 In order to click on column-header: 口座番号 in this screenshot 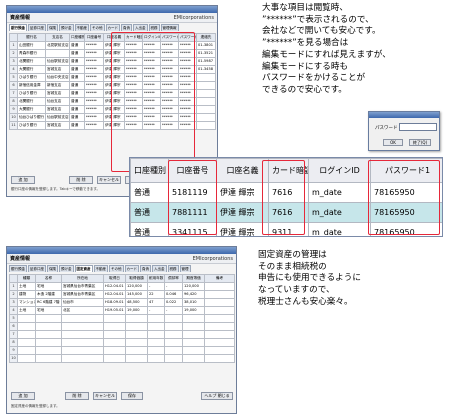, I will do `click(94, 37)`.